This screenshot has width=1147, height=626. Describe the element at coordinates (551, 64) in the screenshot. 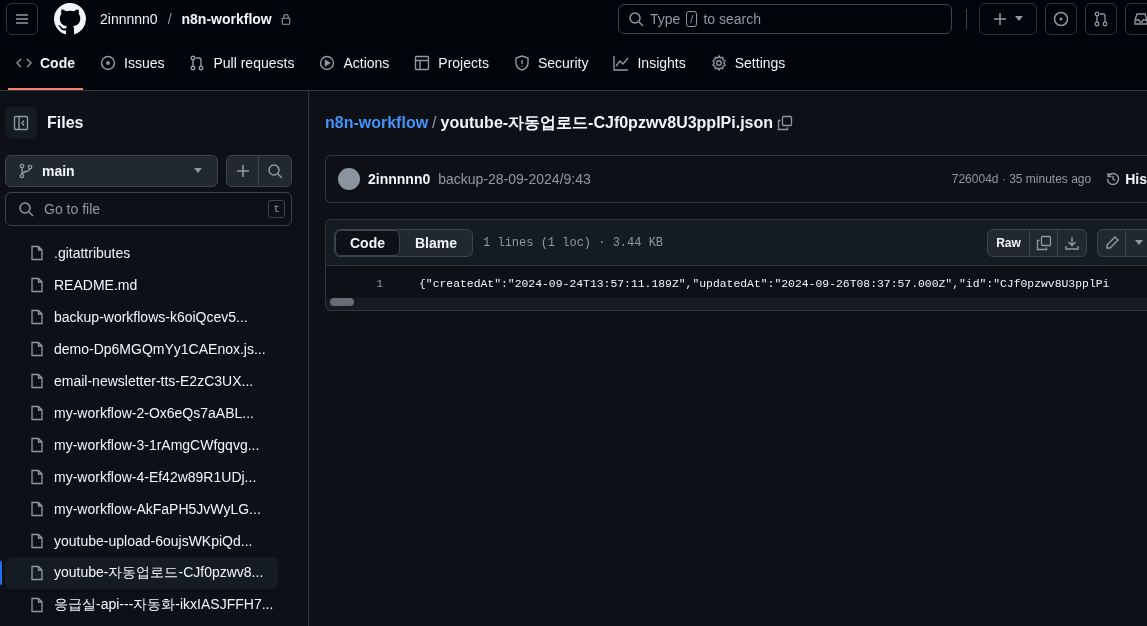

I see `repo-tab: Security` at that location.